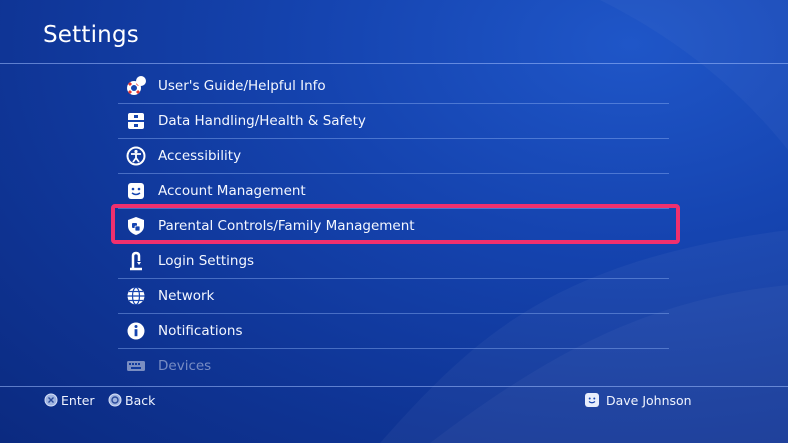 This screenshot has height=443, width=788. Describe the element at coordinates (393, 121) in the screenshot. I see `menu-item-data-handling: Data Handling/Health & Safety` at that location.